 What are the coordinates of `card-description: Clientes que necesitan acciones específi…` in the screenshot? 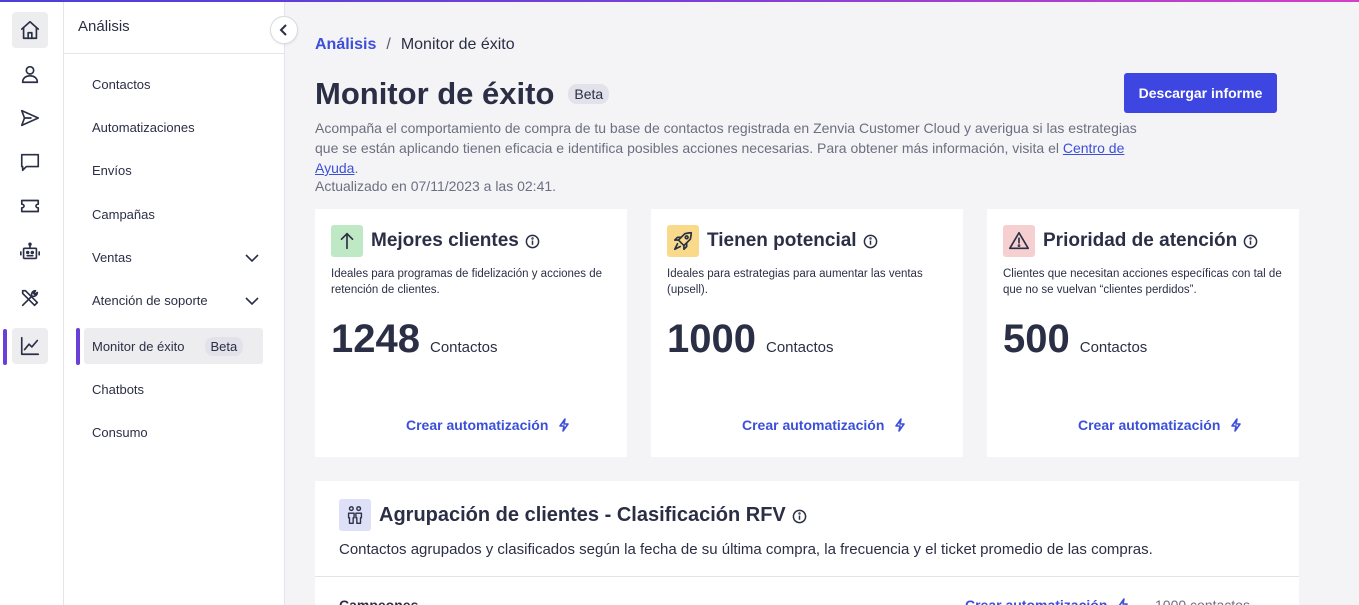 It's located at (1142, 282).